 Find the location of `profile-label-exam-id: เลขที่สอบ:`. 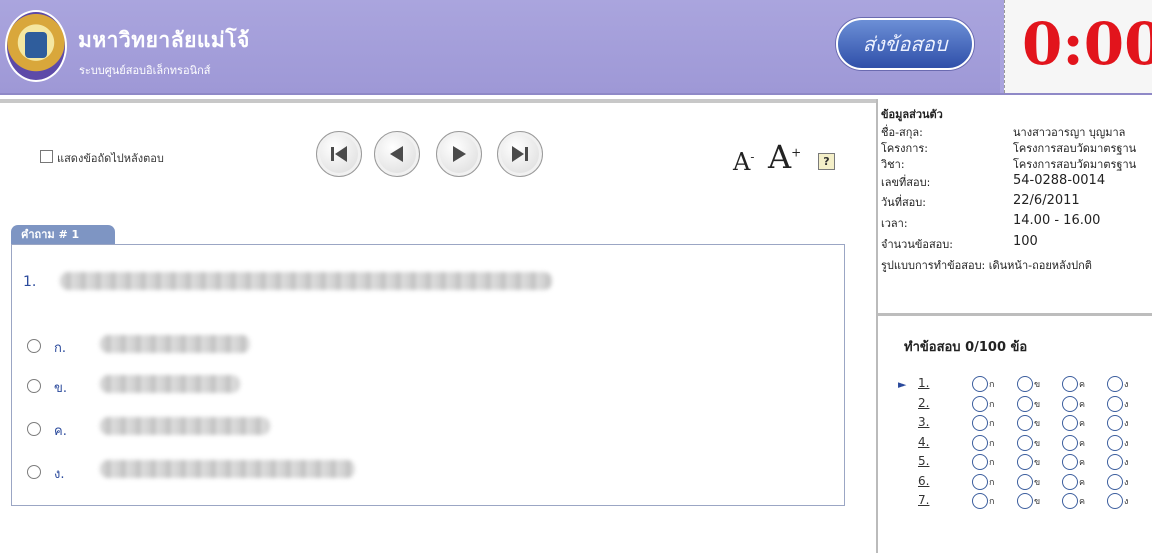

profile-label-exam-id: เลขที่สอบ: is located at coordinates (906, 182).